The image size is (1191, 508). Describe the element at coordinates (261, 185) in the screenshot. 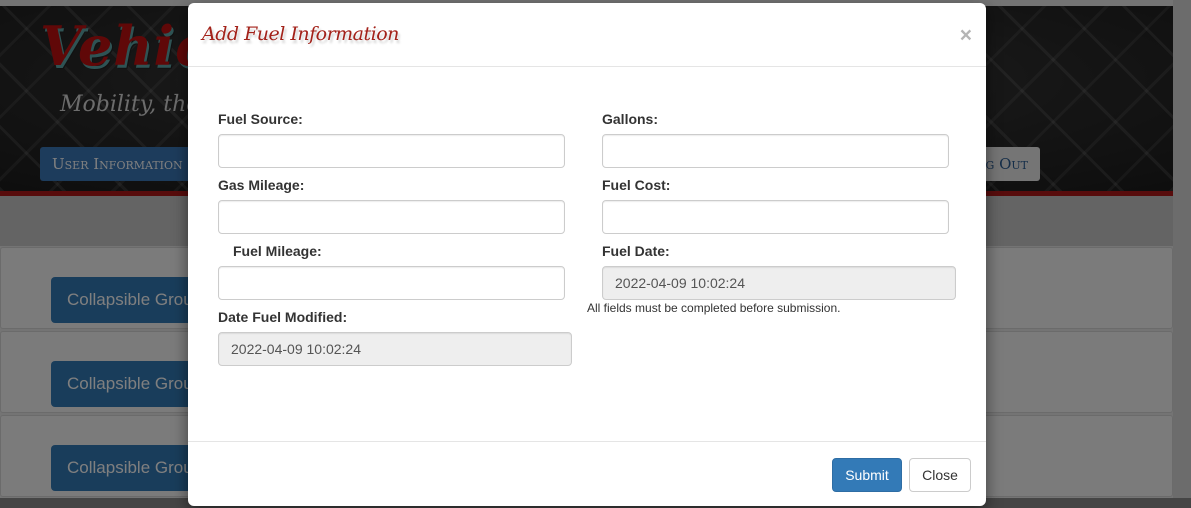

I see `gas-mileage-label: Gas Mileage:` at that location.